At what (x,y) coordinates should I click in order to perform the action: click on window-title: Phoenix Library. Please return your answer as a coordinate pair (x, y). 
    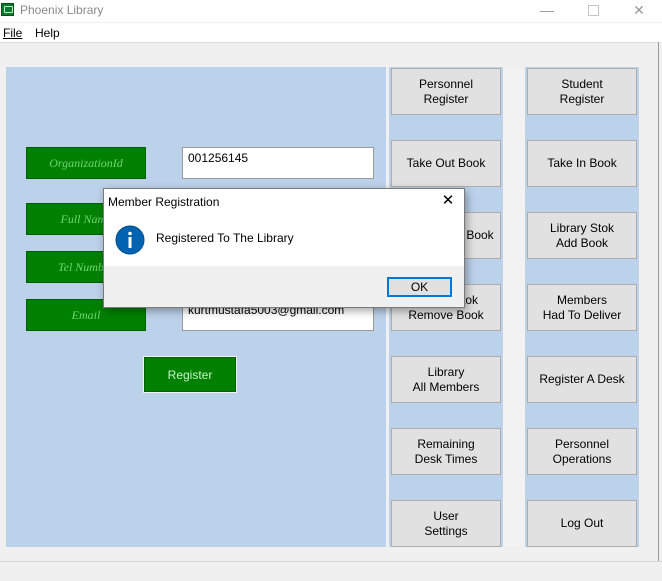
    Looking at the image, I should click on (62, 10).